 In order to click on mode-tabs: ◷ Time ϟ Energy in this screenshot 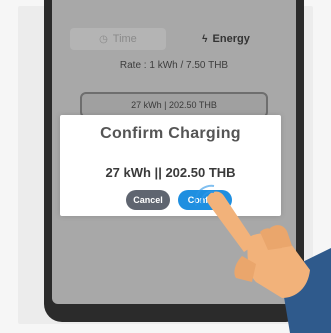, I will do `click(174, 39)`.